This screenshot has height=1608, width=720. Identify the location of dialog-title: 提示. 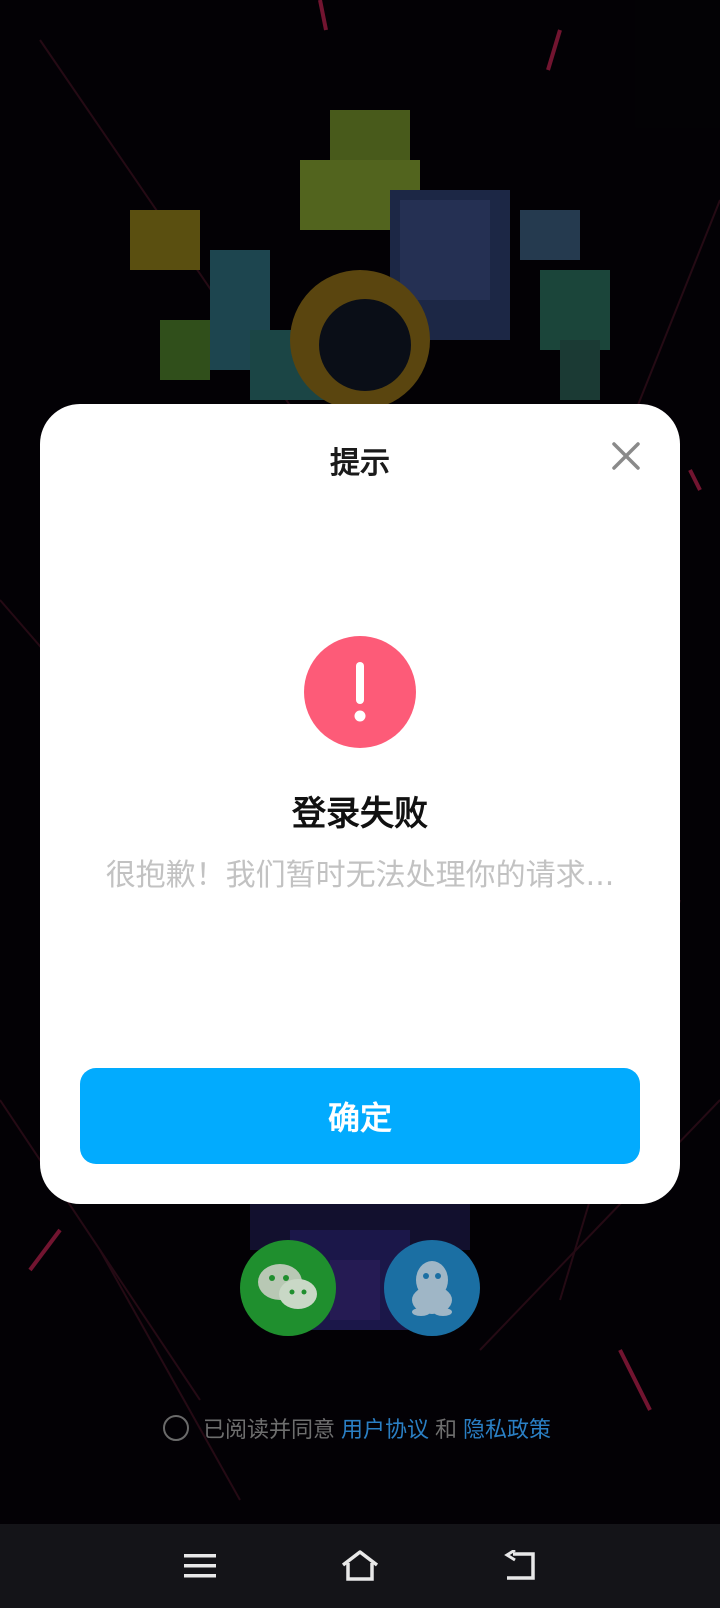
(360, 463).